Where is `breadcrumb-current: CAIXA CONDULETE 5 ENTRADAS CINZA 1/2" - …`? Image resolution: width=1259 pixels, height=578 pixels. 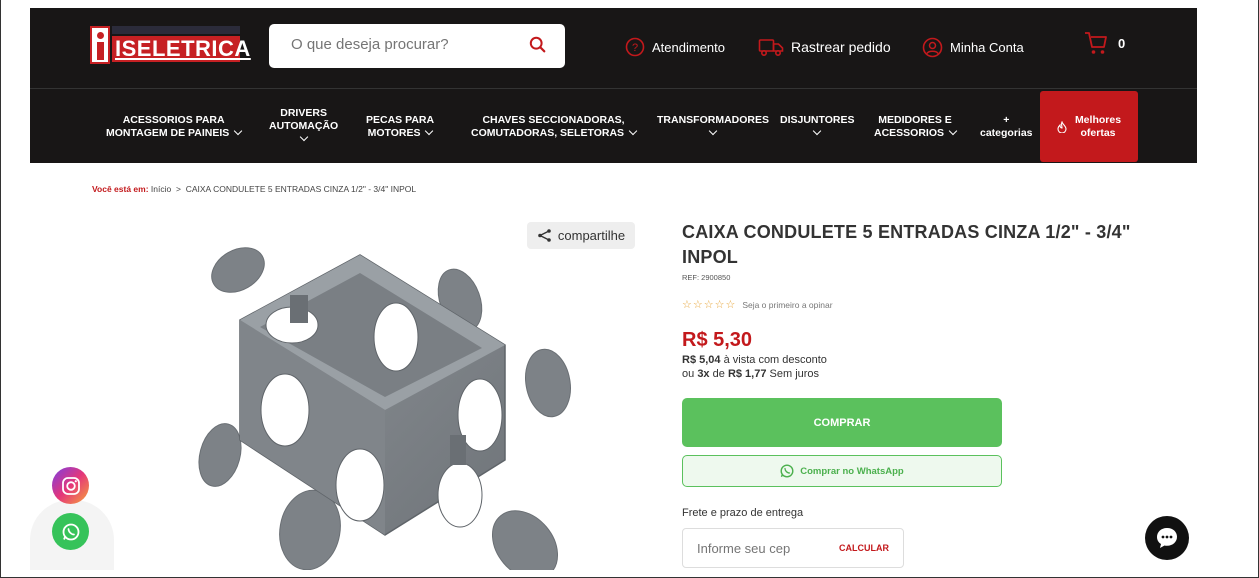 breadcrumb-current: CAIXA CONDULETE 5 ENTRADAS CINZA 1/2" - … is located at coordinates (301, 189).